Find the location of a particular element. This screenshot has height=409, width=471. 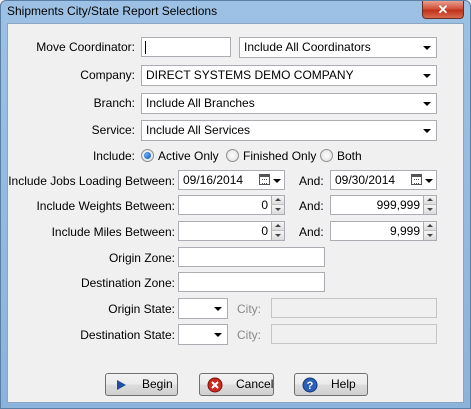

weights-to-value: 999,999 is located at coordinates (398, 205).